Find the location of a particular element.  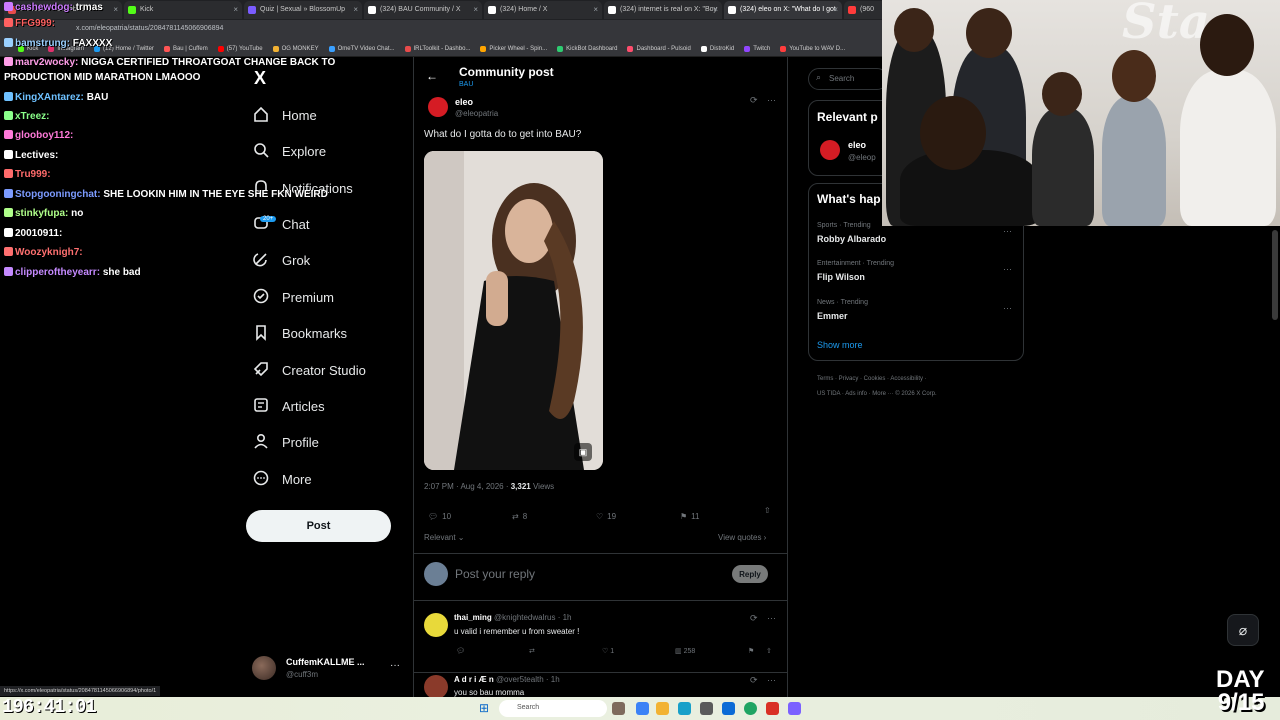

sidebar-item-more: More is located at coordinates (282, 479).